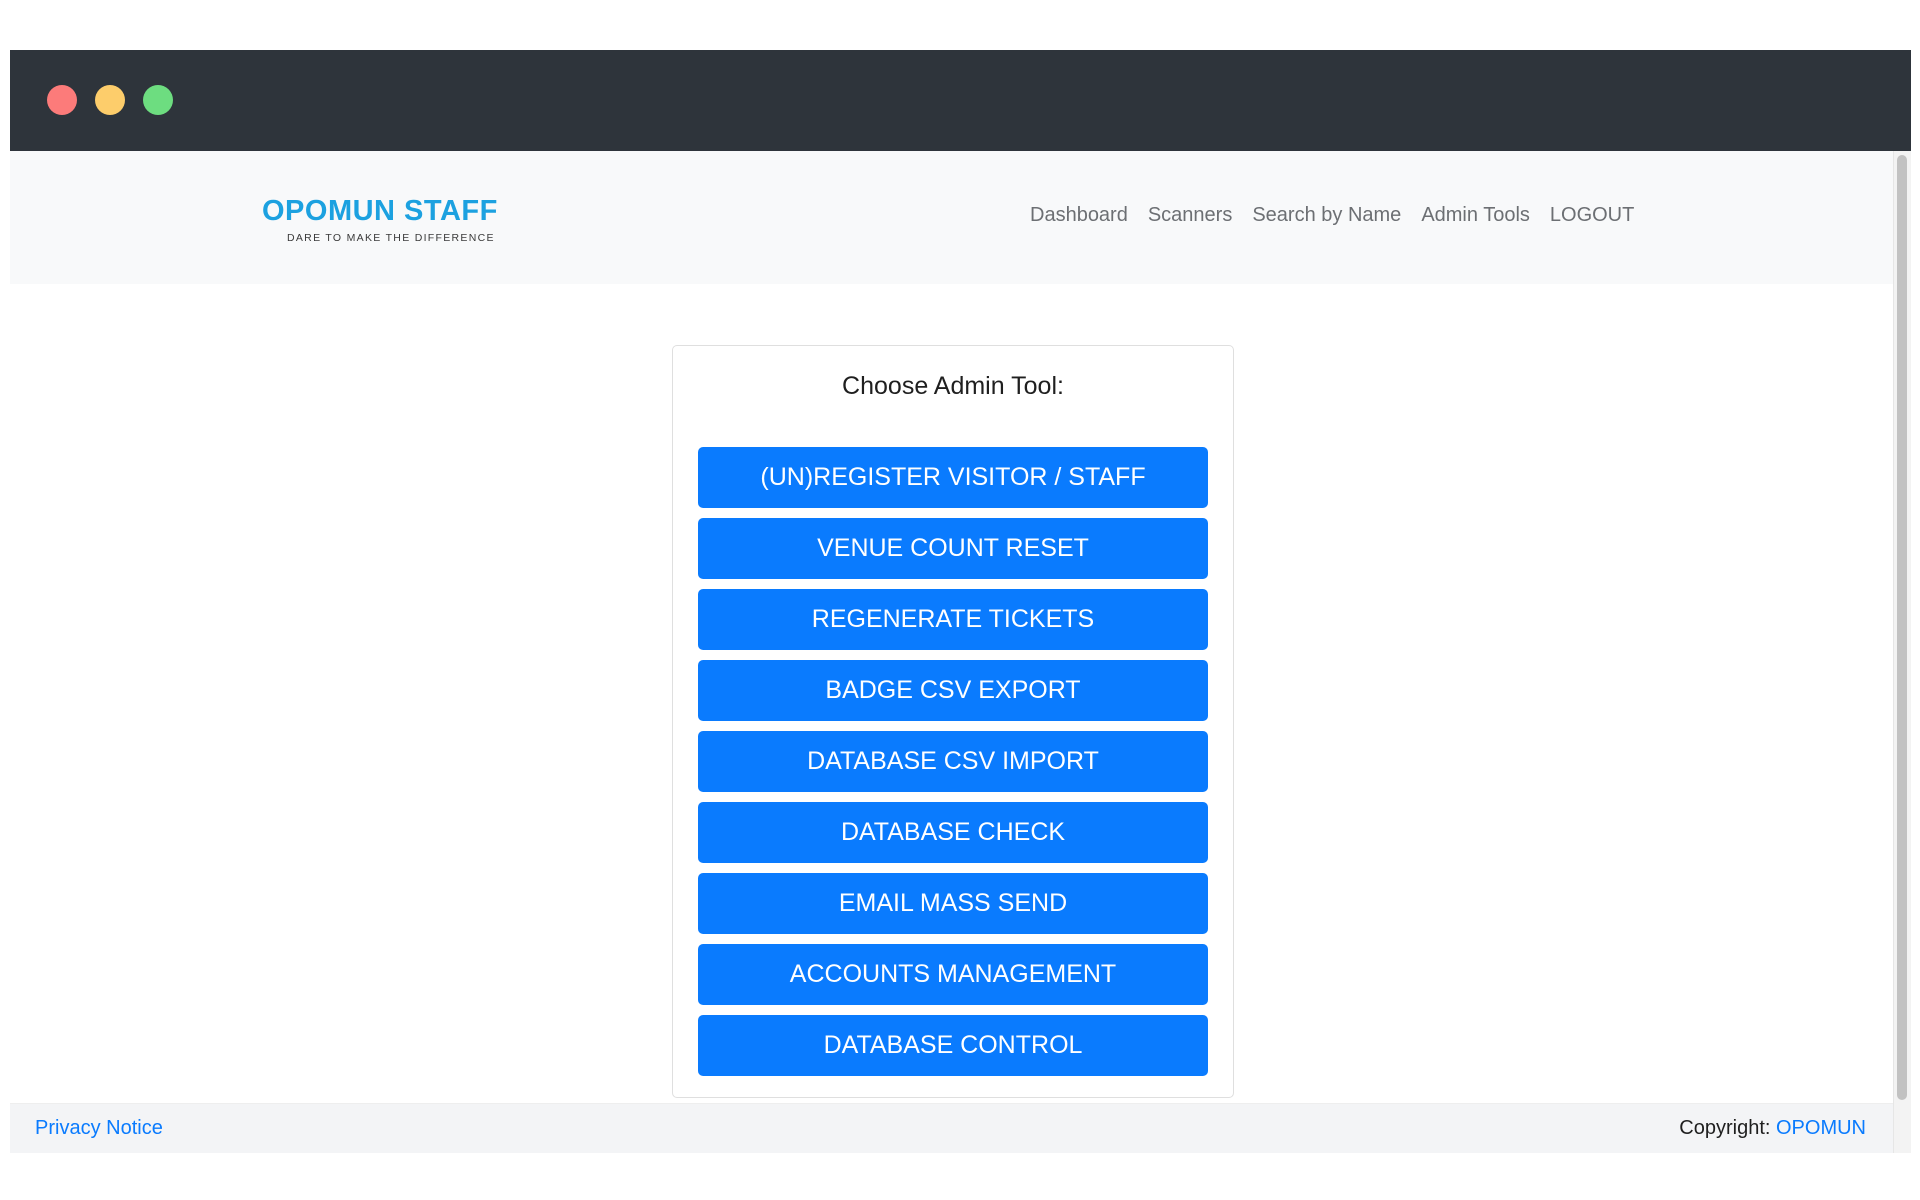  I want to click on card-title: Choose Admin Tool:, so click(953, 386).